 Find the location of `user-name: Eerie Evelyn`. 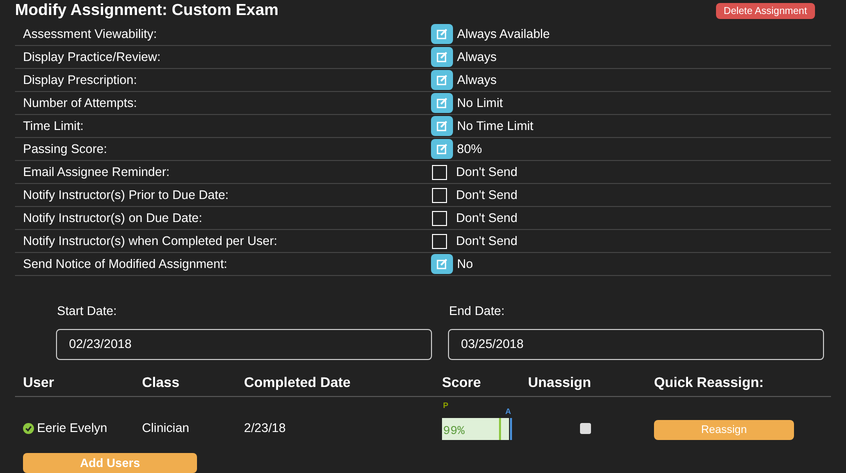

user-name: Eerie Evelyn is located at coordinates (72, 429).